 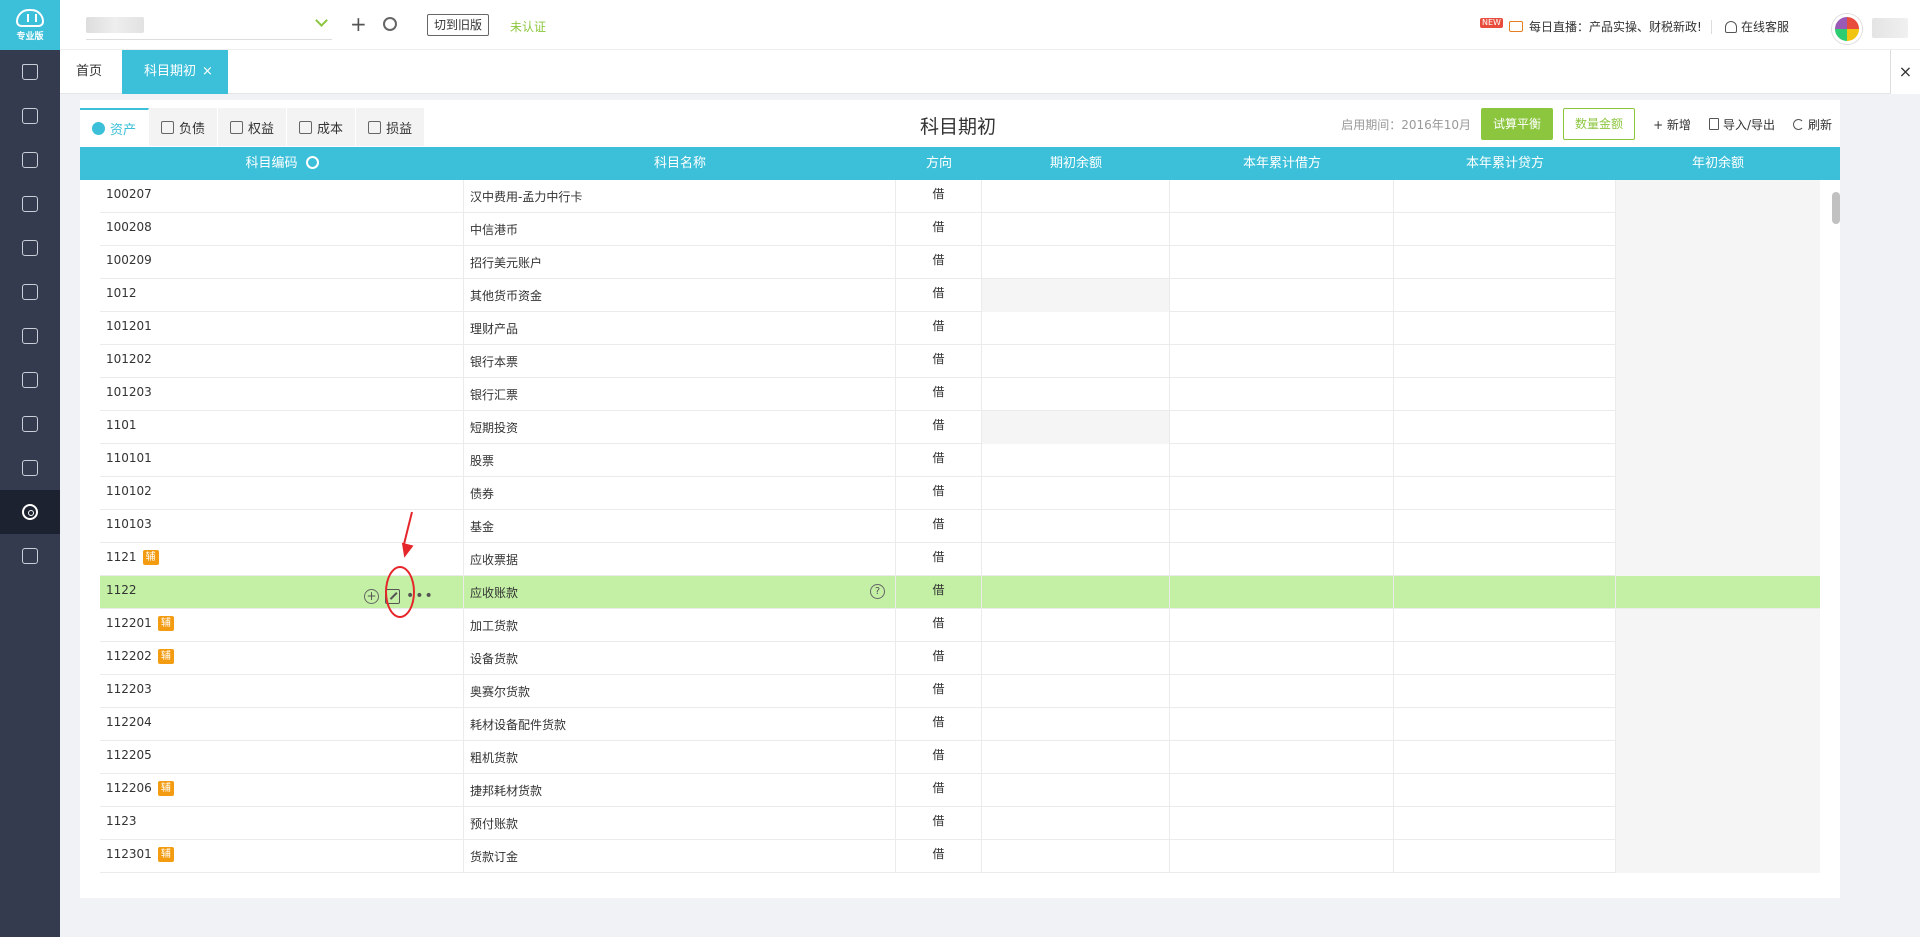 What do you see at coordinates (371, 596) in the screenshot?
I see `add-sub-account-icon: +` at bounding box center [371, 596].